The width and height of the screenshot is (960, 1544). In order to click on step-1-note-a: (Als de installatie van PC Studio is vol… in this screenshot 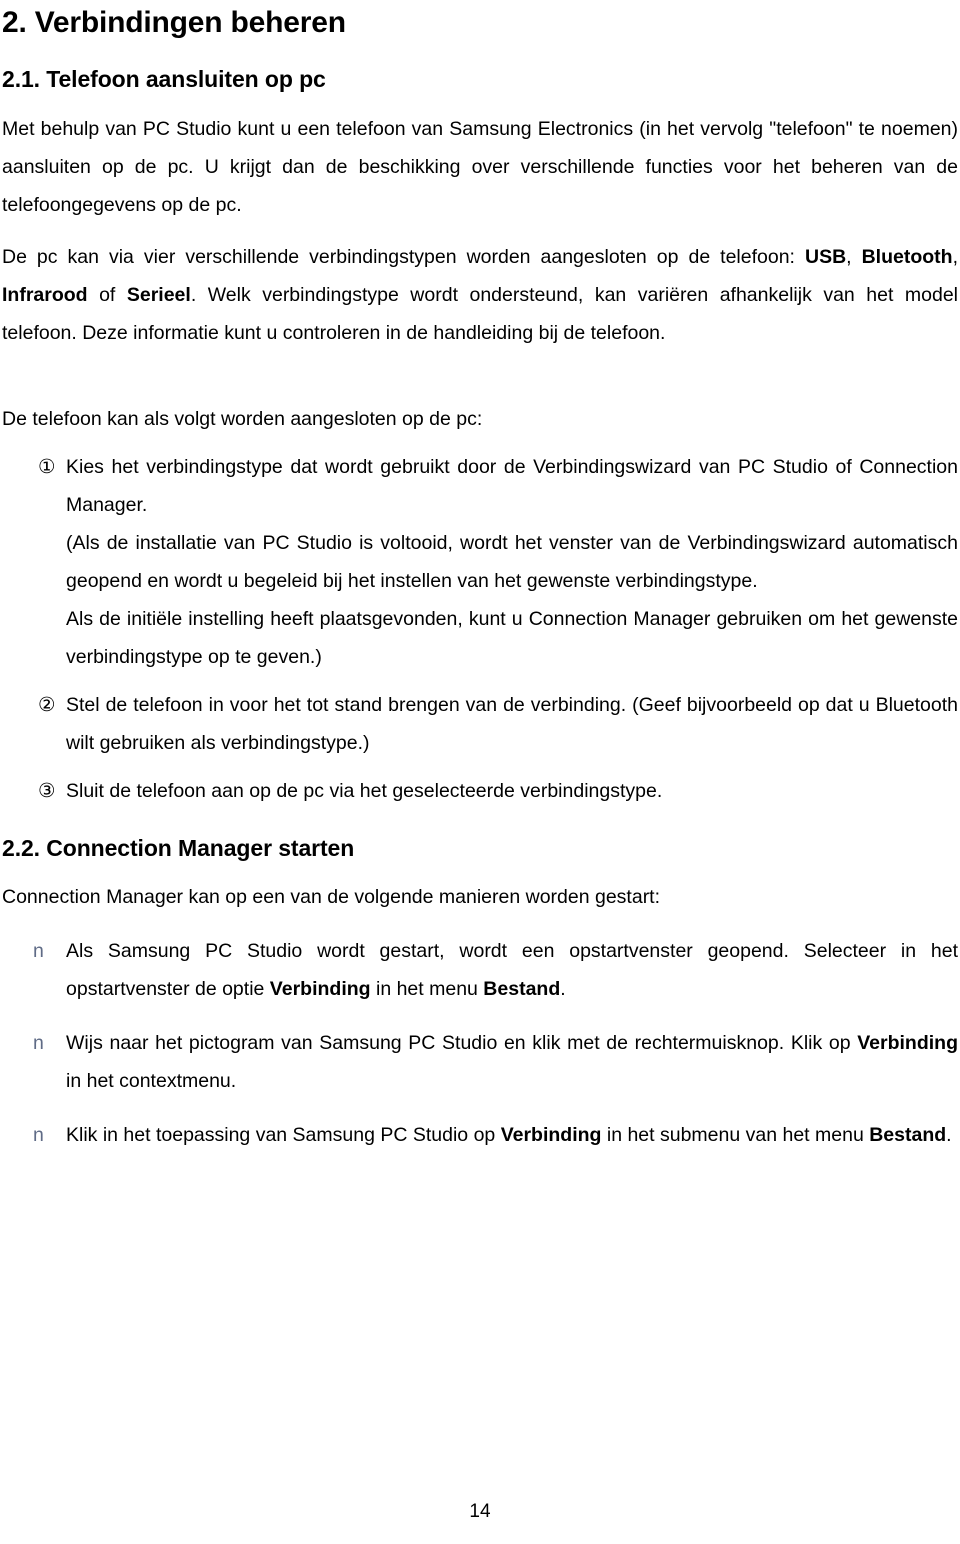, I will do `click(512, 562)`.